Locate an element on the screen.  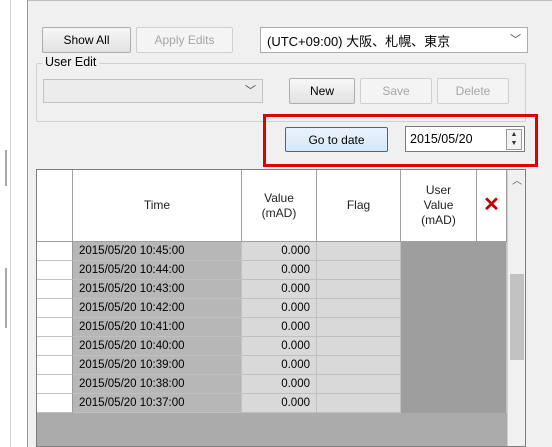
delete-button: Delete is located at coordinates (473, 91).